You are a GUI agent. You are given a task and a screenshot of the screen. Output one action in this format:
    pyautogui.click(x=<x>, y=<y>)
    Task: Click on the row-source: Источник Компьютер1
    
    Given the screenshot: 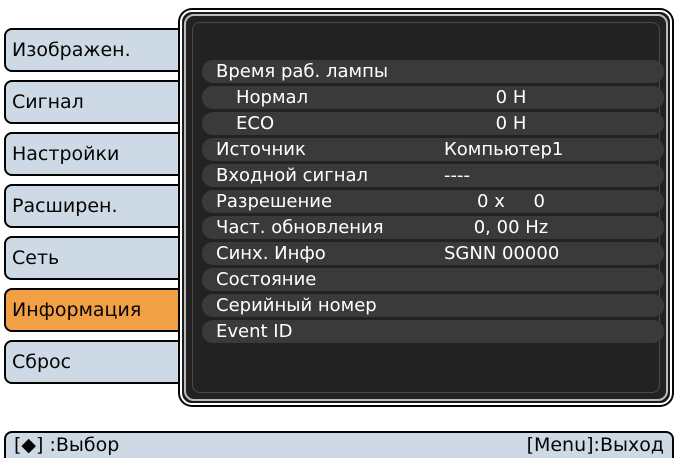 What is the action you would take?
    pyautogui.click(x=433, y=149)
    